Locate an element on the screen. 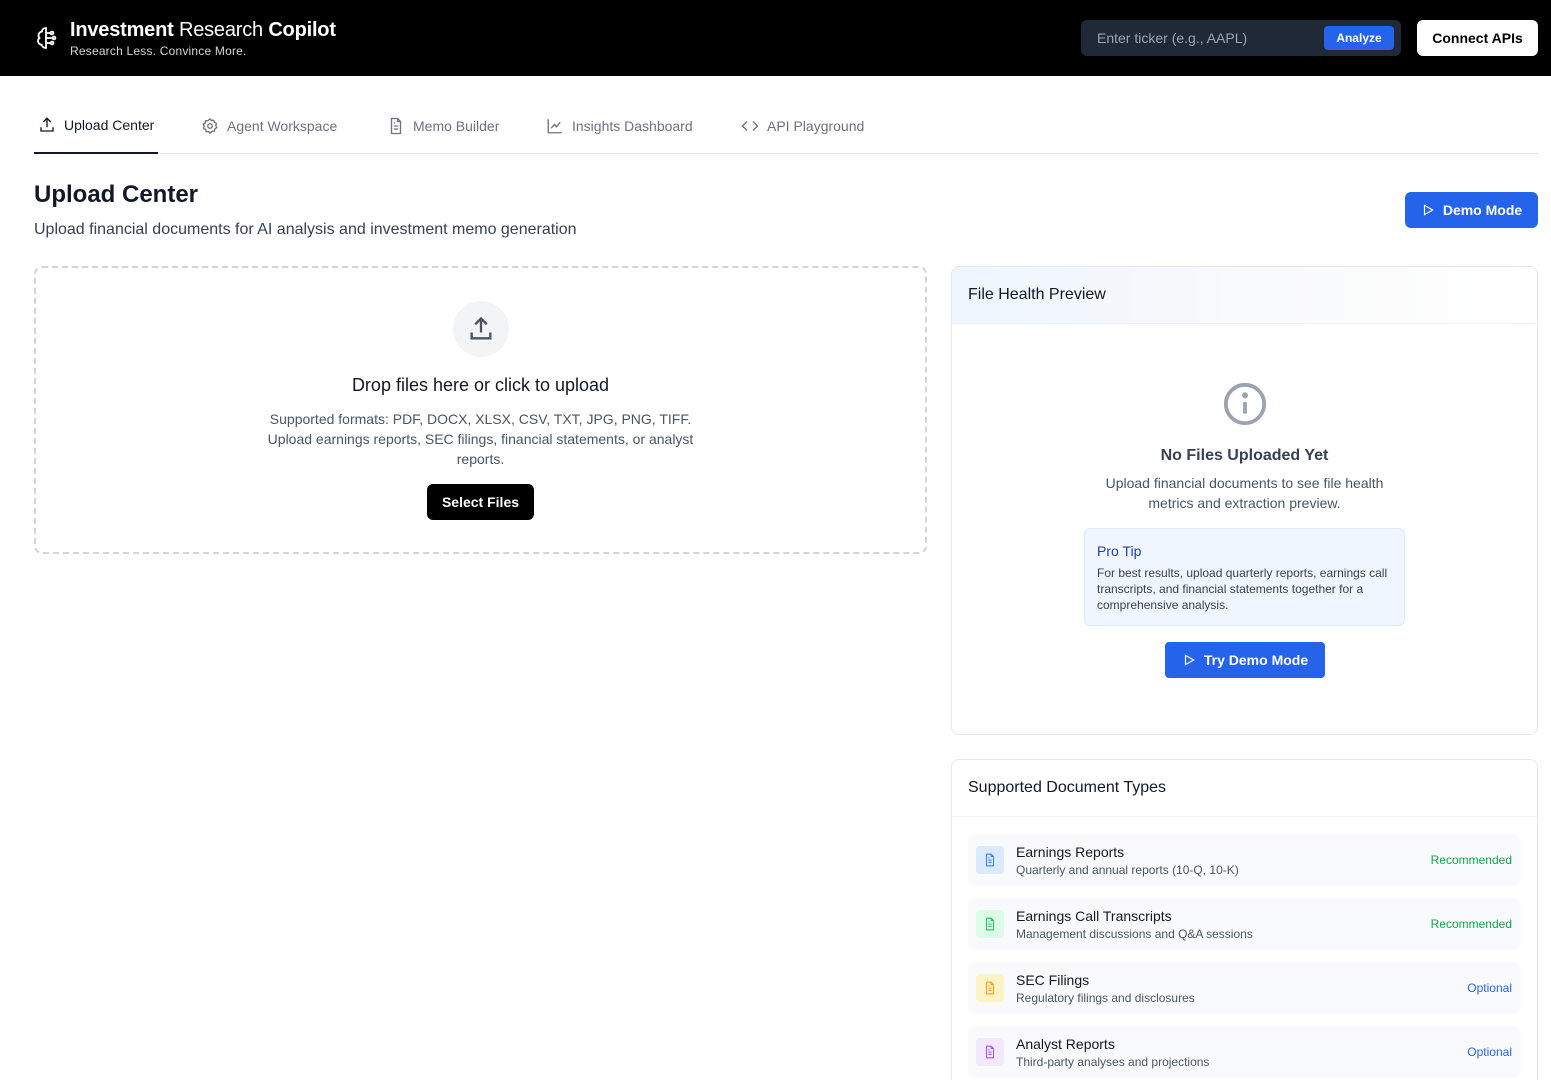 This screenshot has width=1551, height=1080. document-type-description: Third-party analyses and projections is located at coordinates (1113, 1062).